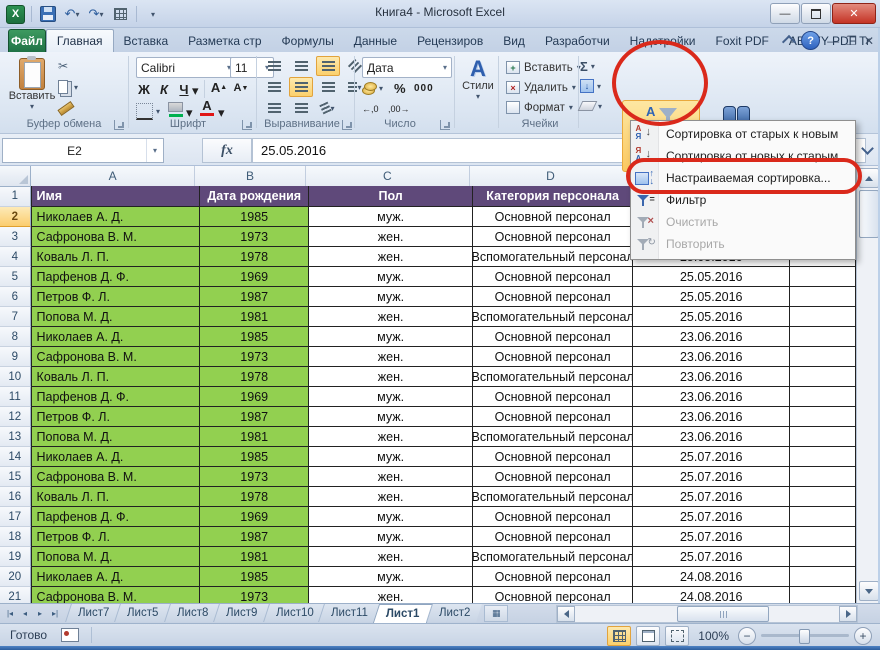  Describe the element at coordinates (15, 277) in the screenshot. I see `row-number: 5` at that location.